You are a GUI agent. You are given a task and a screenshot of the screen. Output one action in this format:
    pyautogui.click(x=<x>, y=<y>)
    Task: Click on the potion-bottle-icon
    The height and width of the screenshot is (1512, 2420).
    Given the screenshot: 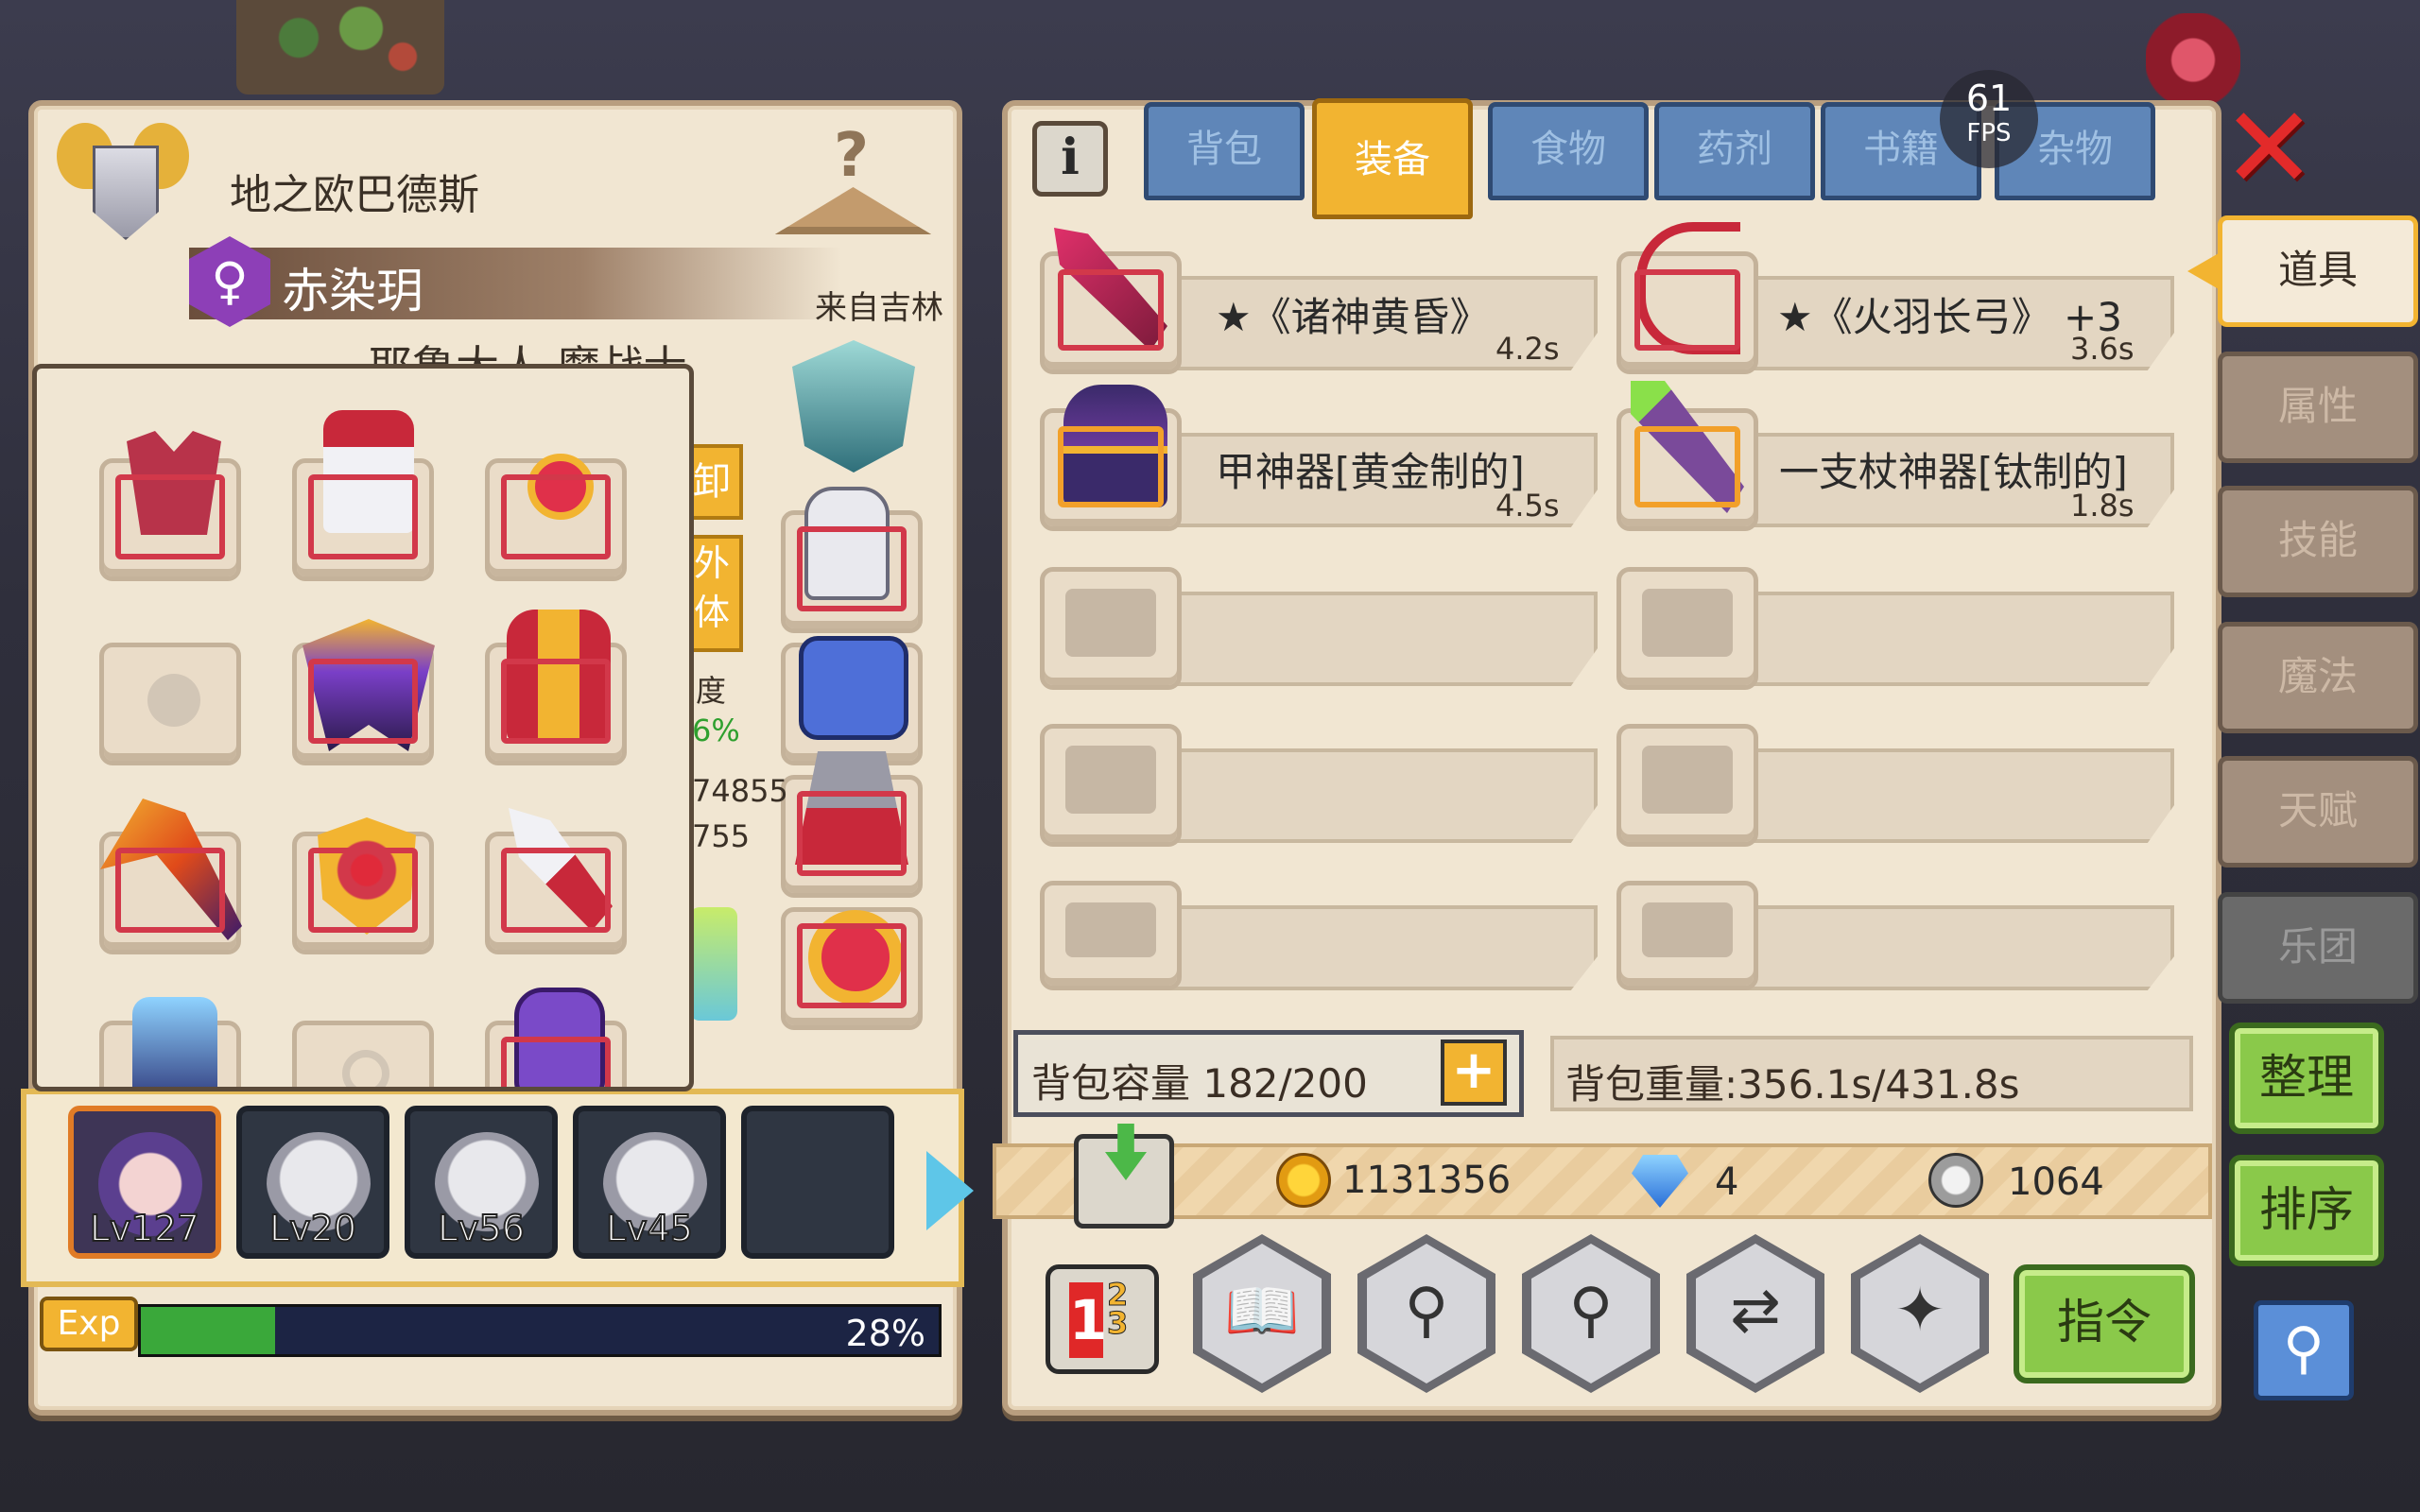 What is the action you would take?
    pyautogui.click(x=713, y=964)
    